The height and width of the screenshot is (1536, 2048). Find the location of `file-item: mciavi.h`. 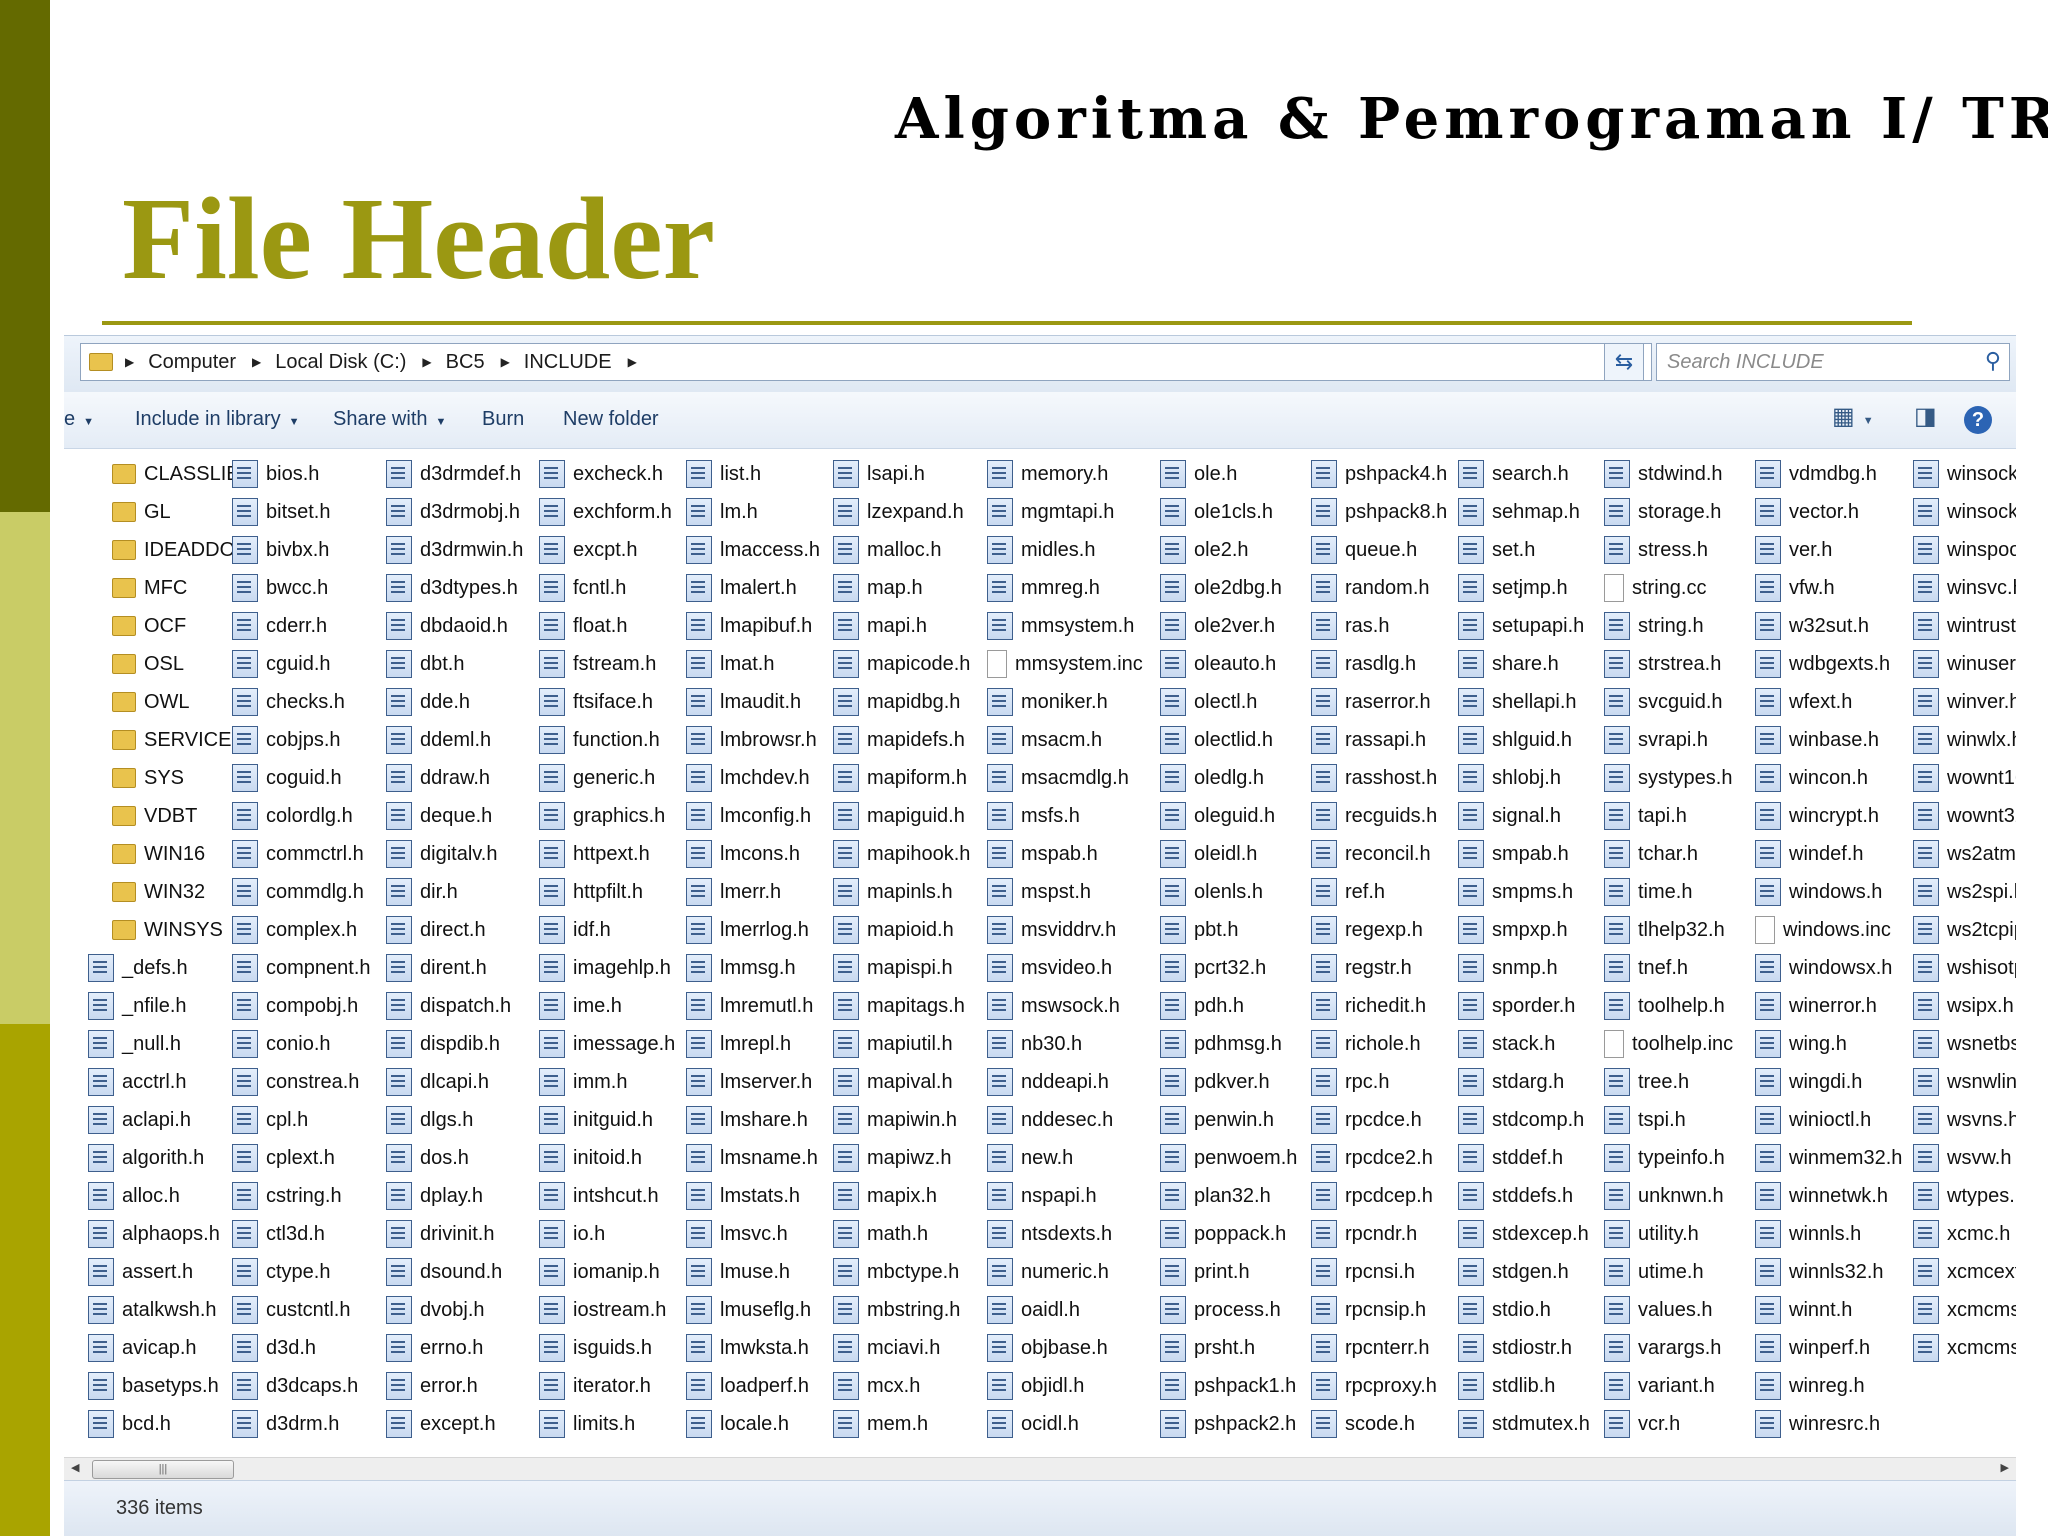

file-item: mciavi.h is located at coordinates (901, 1348).